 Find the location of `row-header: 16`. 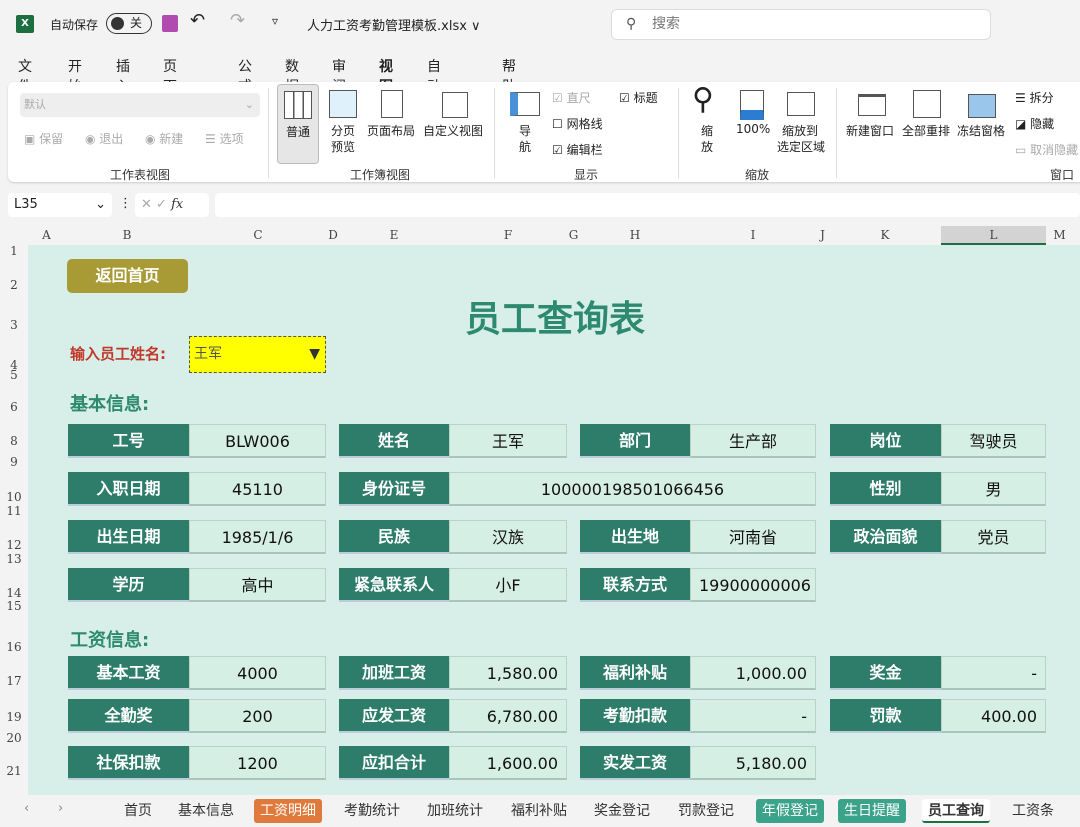

row-header: 16 is located at coordinates (14, 647).